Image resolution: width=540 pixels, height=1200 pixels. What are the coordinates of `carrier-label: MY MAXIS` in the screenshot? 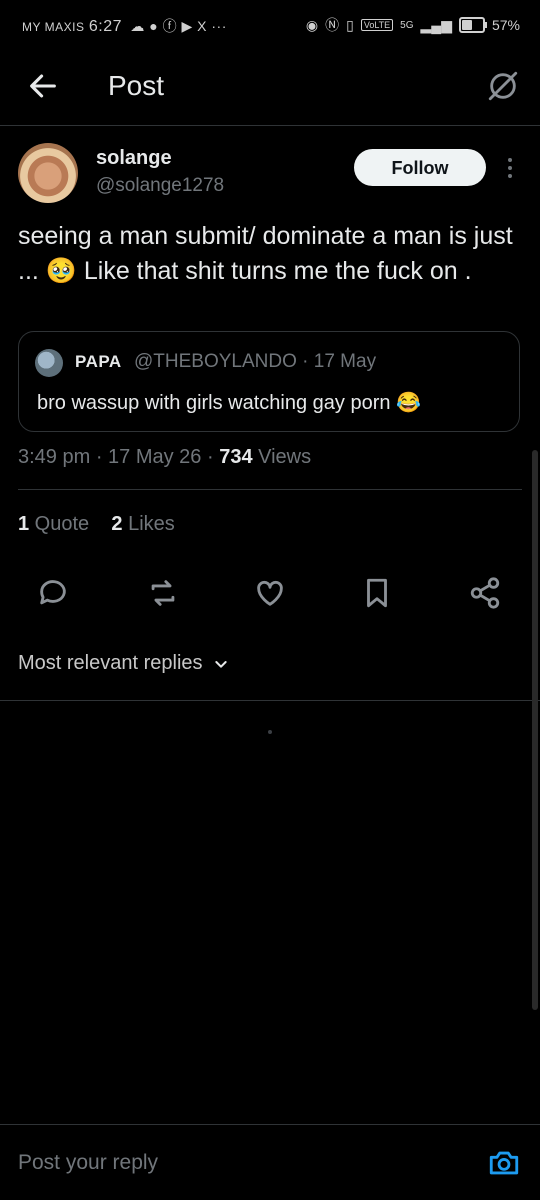 It's located at (53, 27).